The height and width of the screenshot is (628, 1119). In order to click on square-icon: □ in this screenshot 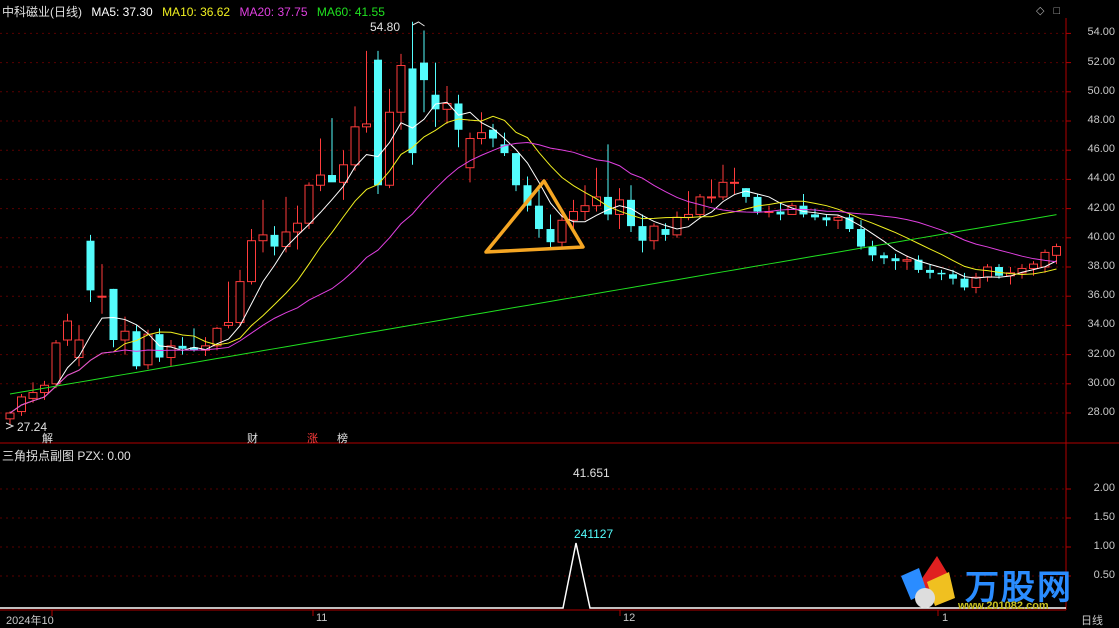, I will do `click(1057, 11)`.